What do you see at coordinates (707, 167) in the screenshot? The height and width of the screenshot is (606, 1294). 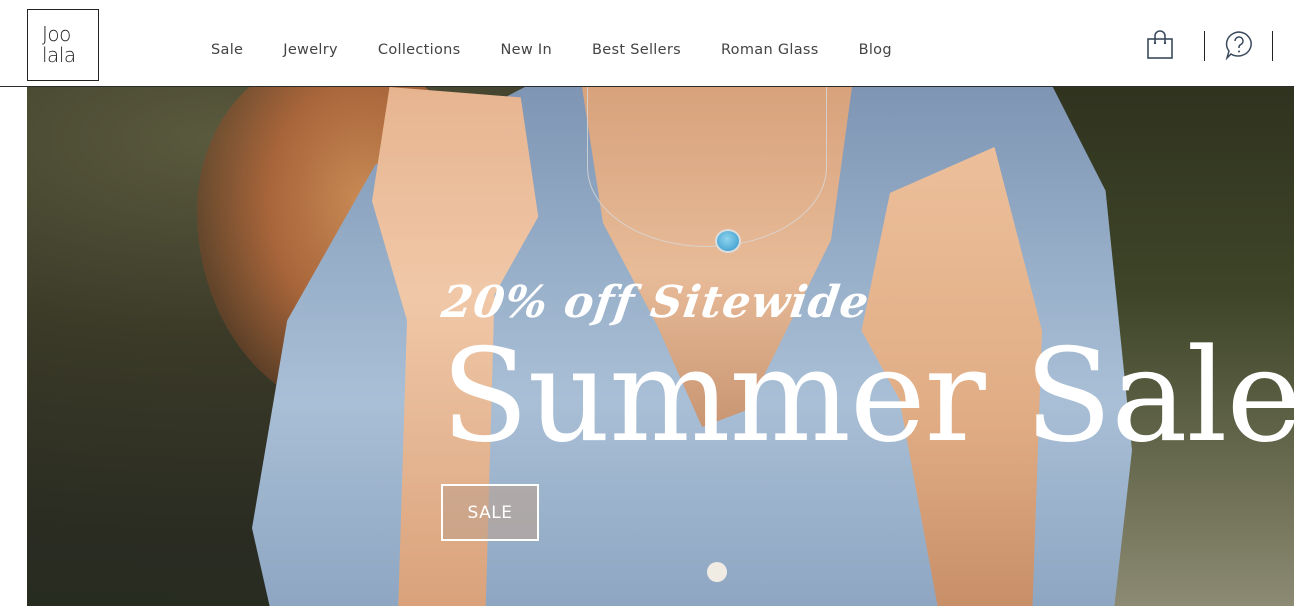 I see `hero-necklace-chain` at bounding box center [707, 167].